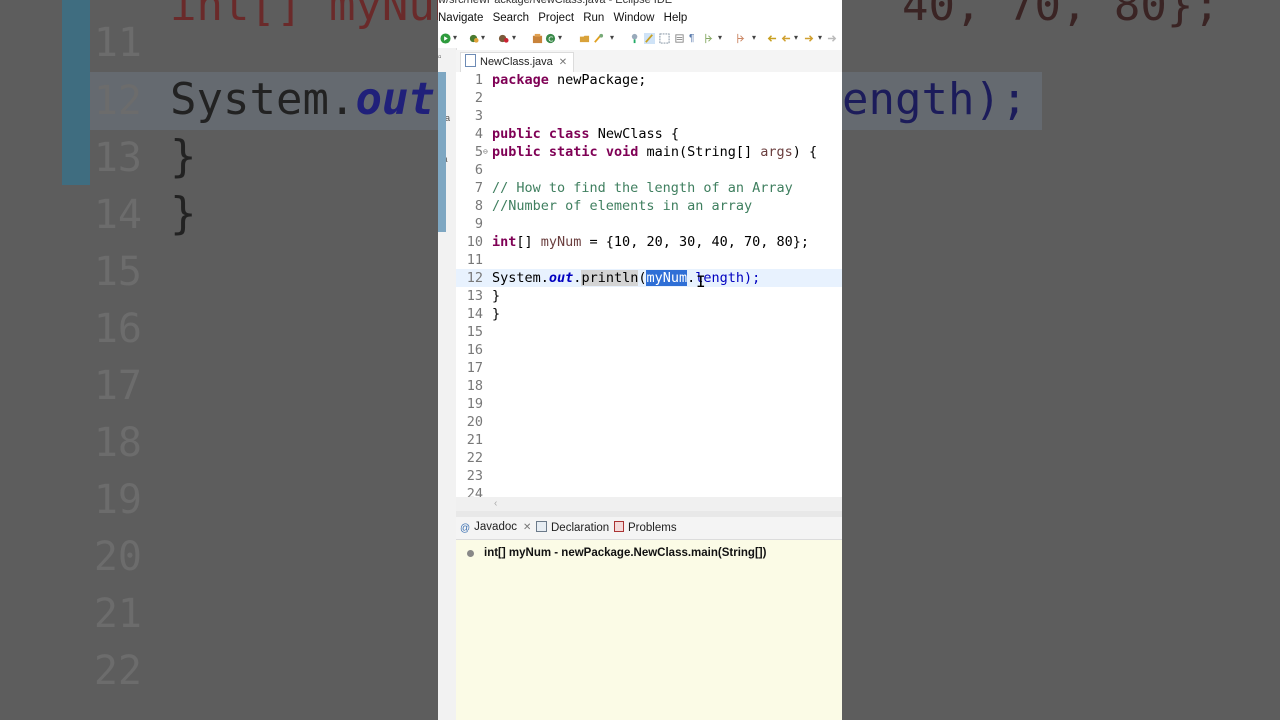 This screenshot has height=720, width=1280. I want to click on previous-annotation-dropdown-icon: ▾, so click(757, 38).